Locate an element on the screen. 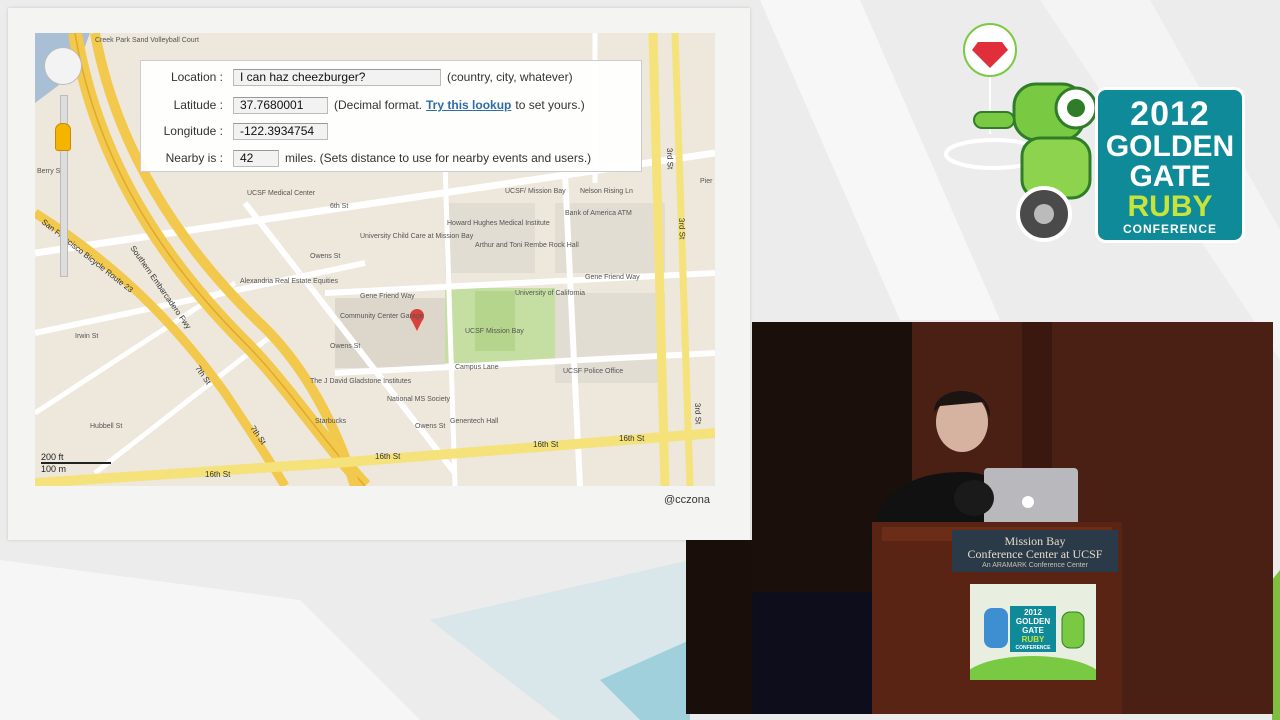 Image resolution: width=1280 pixels, height=720 pixels. map-label: UCSF/ Mission Bay is located at coordinates (535, 191).